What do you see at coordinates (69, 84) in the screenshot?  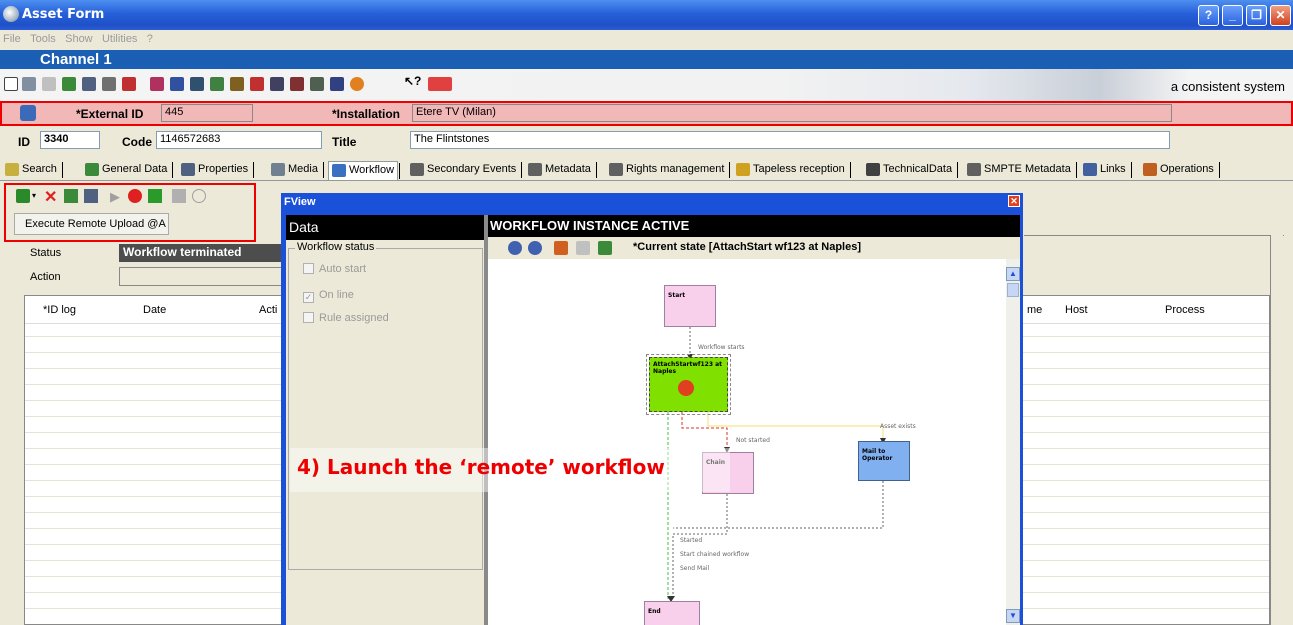 I see `refresh-icon` at bounding box center [69, 84].